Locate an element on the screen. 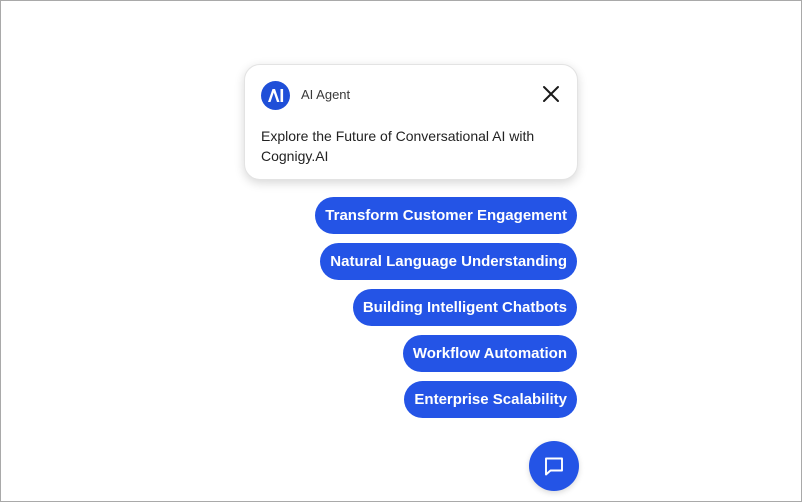  quick-reply-button: Transform Customer Engagement is located at coordinates (446, 215).